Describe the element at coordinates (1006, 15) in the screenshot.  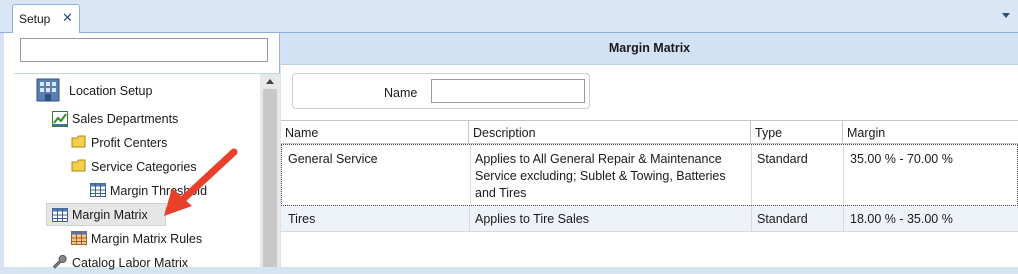
I see `chevron-down-icon` at that location.